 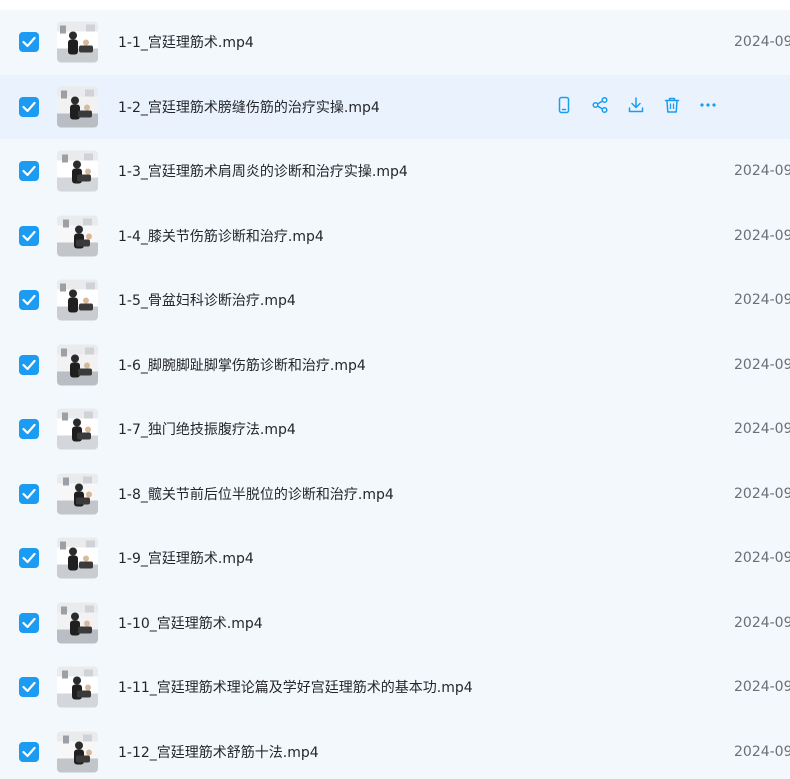 I want to click on file-name: 1-12_宫廷理筋术舒筋十法.mp4, so click(x=218, y=752).